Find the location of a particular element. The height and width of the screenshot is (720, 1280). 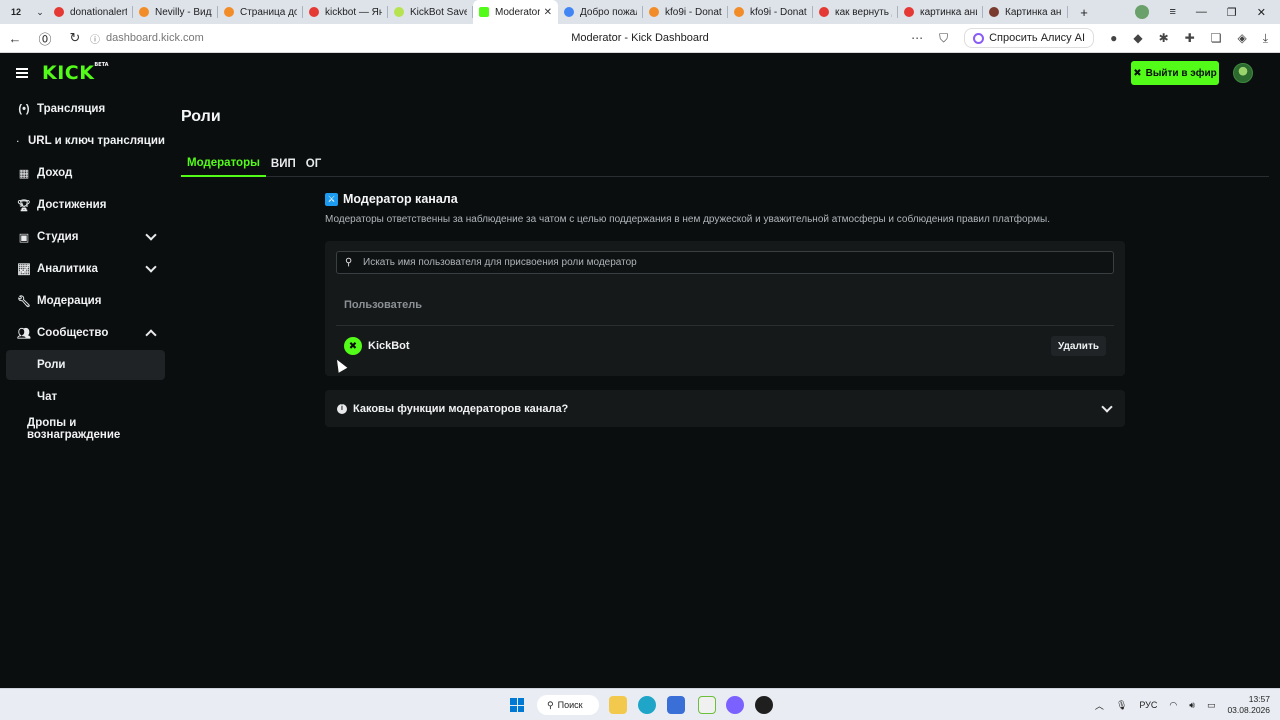

remove-moderator-button: Удалить is located at coordinates (1078, 346).